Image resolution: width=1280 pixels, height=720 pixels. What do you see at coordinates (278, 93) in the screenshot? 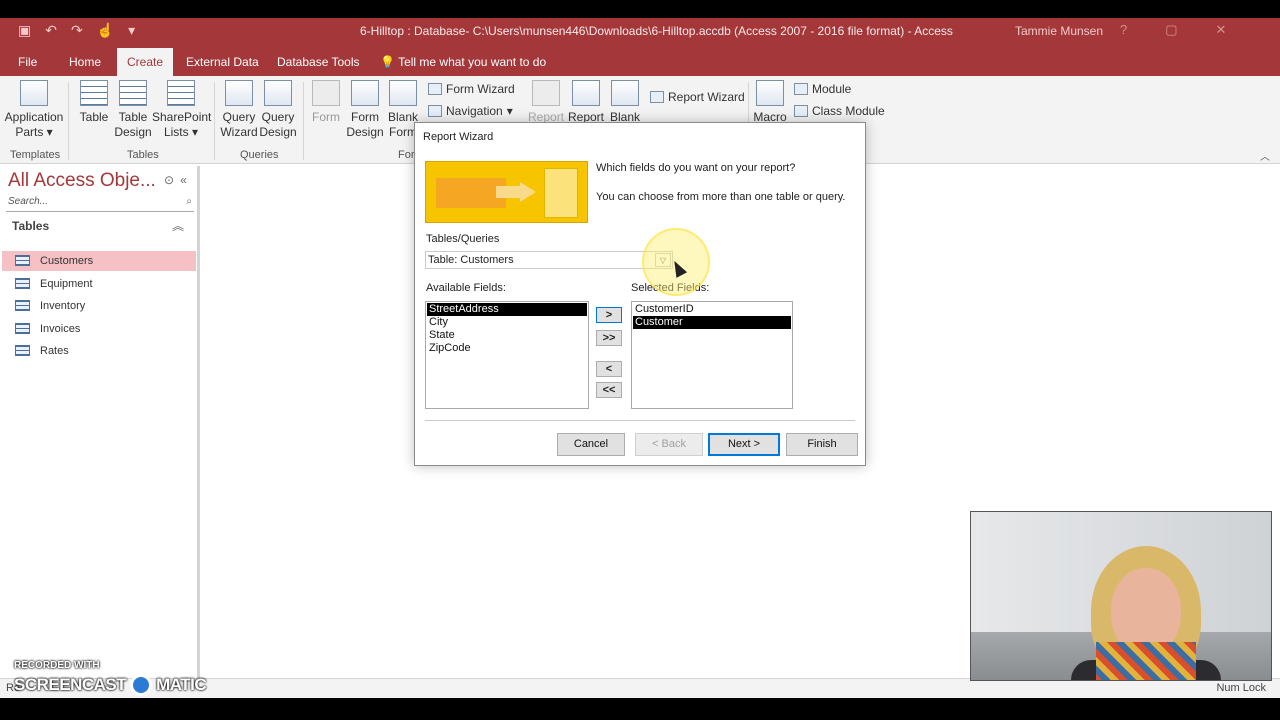
I see `query-design-icon` at bounding box center [278, 93].